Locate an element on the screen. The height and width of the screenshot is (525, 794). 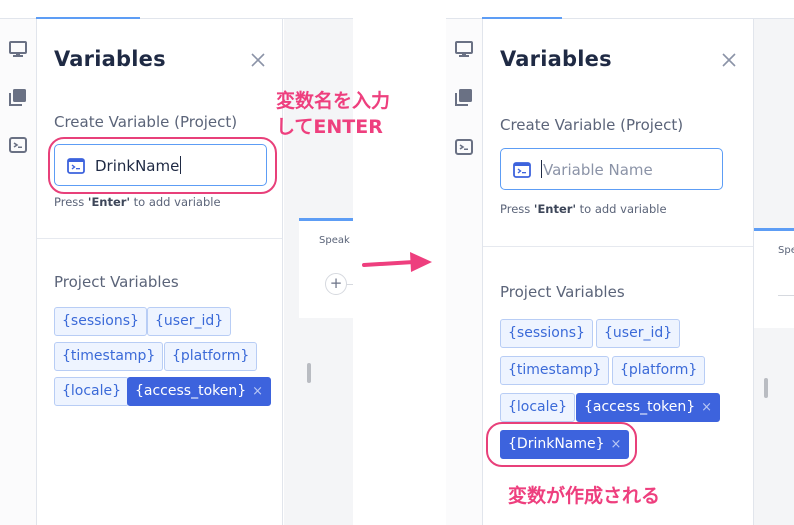
arrow-right-icon is located at coordinates (398, 263).